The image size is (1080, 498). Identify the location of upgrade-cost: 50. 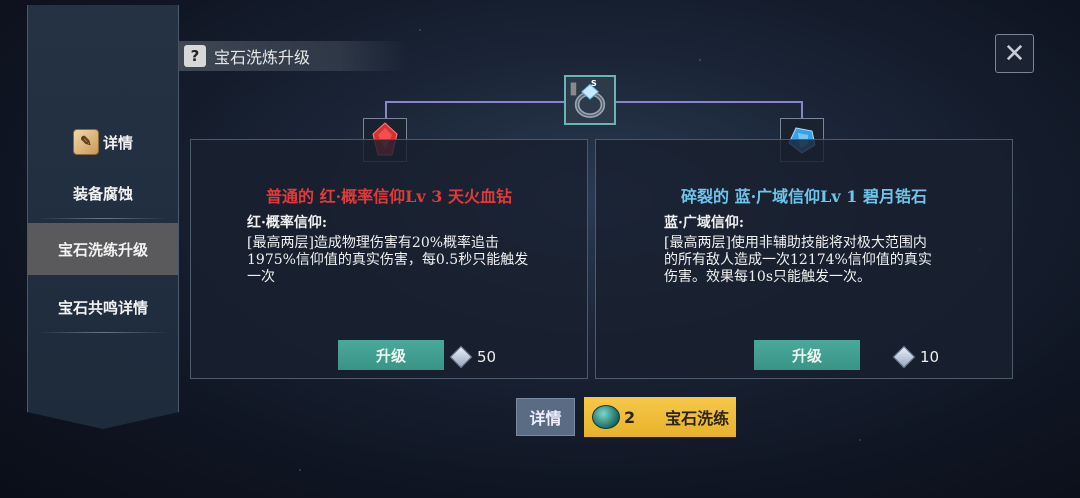
(473, 357).